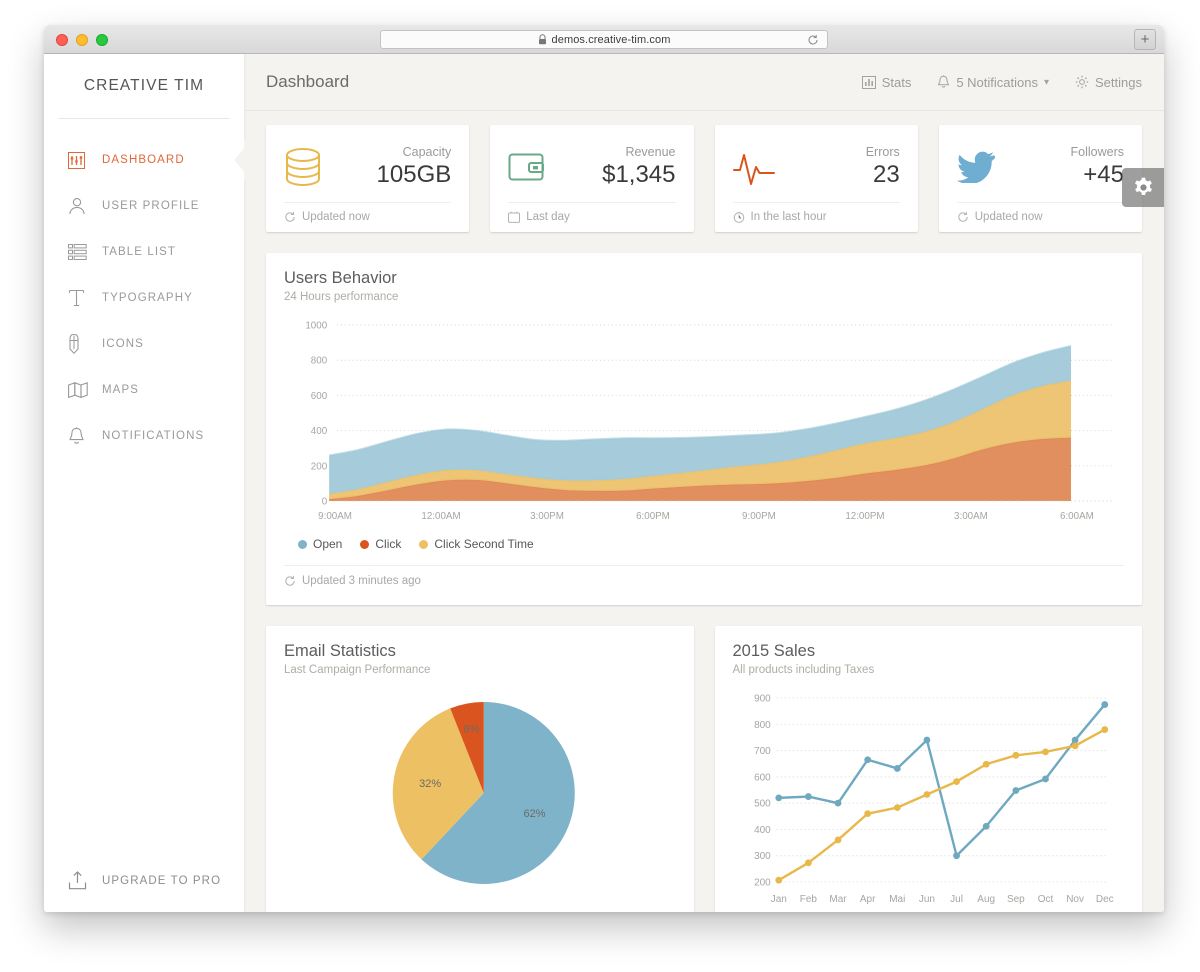 Image resolution: width=1200 pixels, height=972 pixels. I want to click on brand-divider, so click(144, 118).